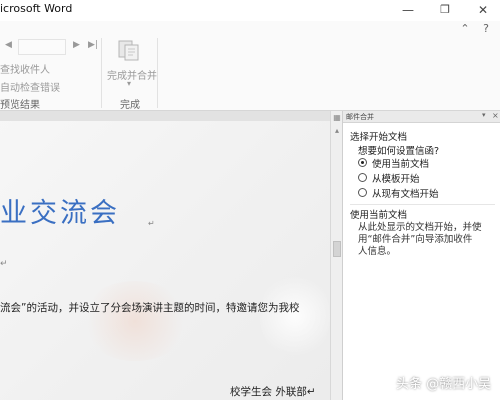 The image size is (500, 400). Describe the element at coordinates (486, 29) in the screenshot. I see `help-icon: ?` at that location.